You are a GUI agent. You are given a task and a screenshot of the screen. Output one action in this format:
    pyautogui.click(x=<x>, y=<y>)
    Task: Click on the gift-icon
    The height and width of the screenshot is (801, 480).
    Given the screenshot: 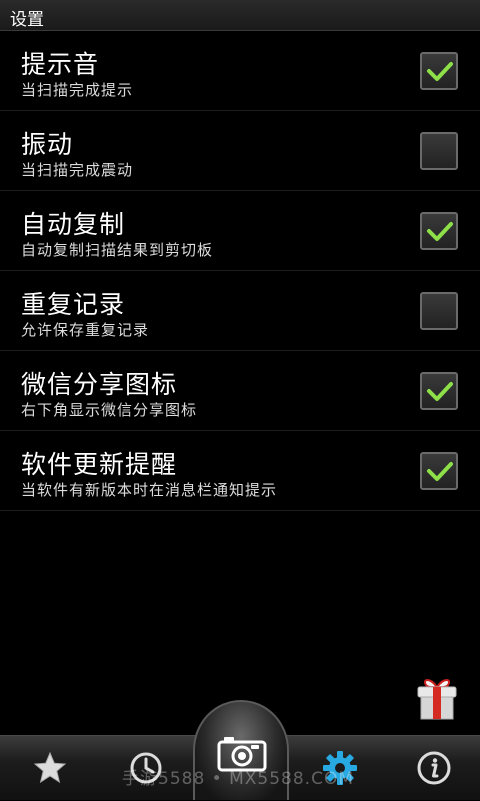 What is the action you would take?
    pyautogui.click(x=437, y=698)
    